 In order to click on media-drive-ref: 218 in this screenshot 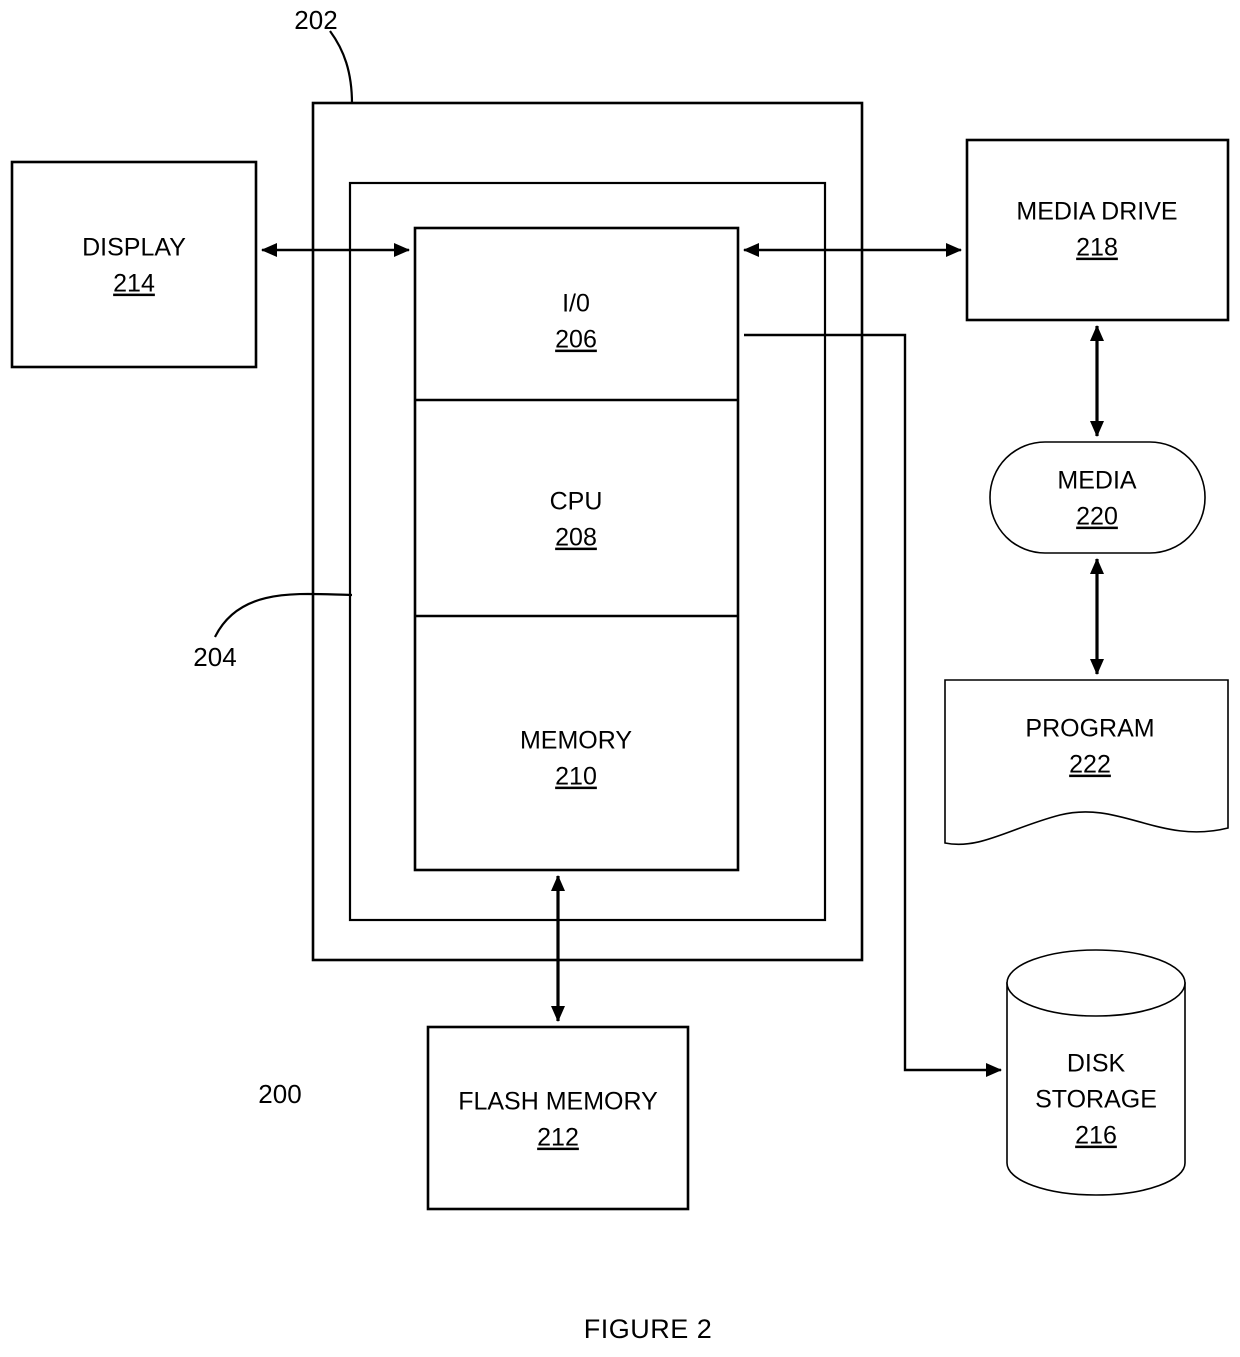, I will do `click(1097, 248)`.